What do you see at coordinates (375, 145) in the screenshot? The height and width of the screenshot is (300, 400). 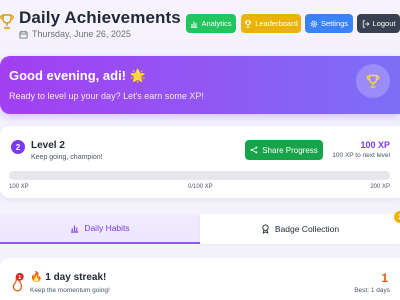 I see `xp-total: 100 XP` at bounding box center [375, 145].